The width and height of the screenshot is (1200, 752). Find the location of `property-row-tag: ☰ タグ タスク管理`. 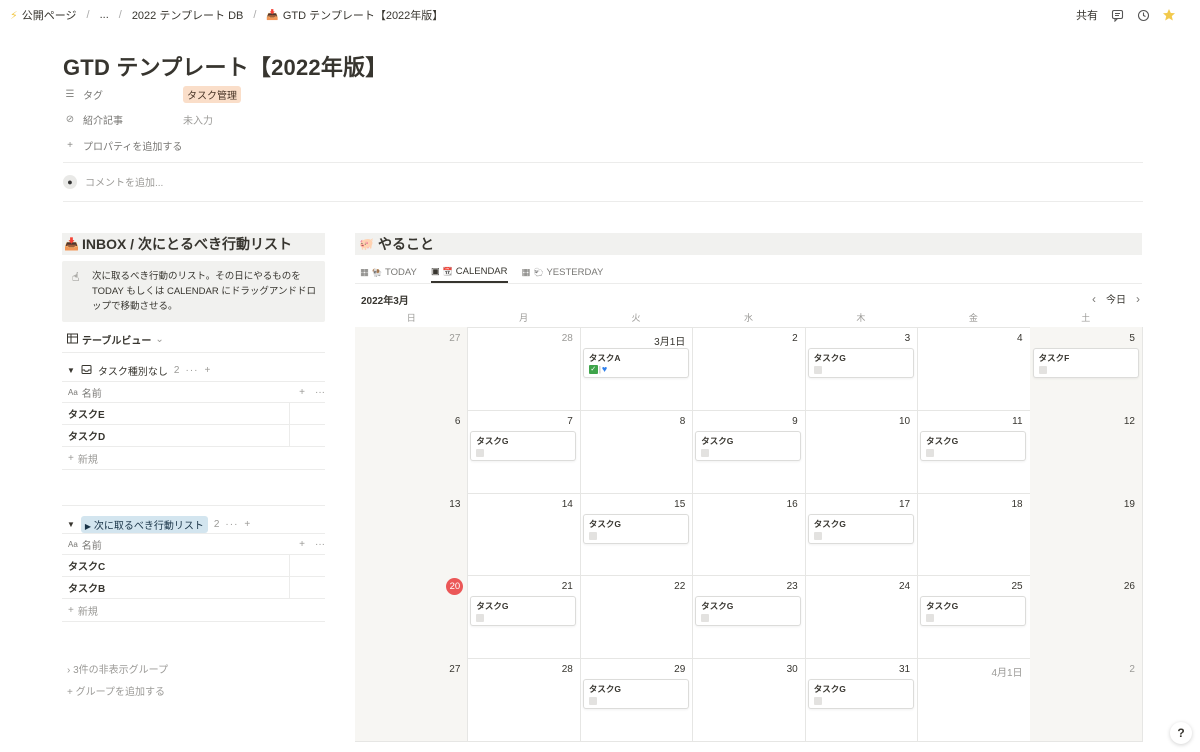

property-row-tag: ☰ タグ タスク管理 is located at coordinates (152, 94).